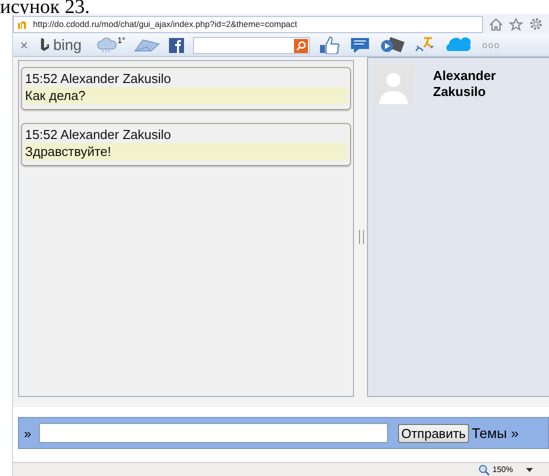 The width and height of the screenshot is (549, 476). I want to click on site-logo-icon, so click(23, 24).